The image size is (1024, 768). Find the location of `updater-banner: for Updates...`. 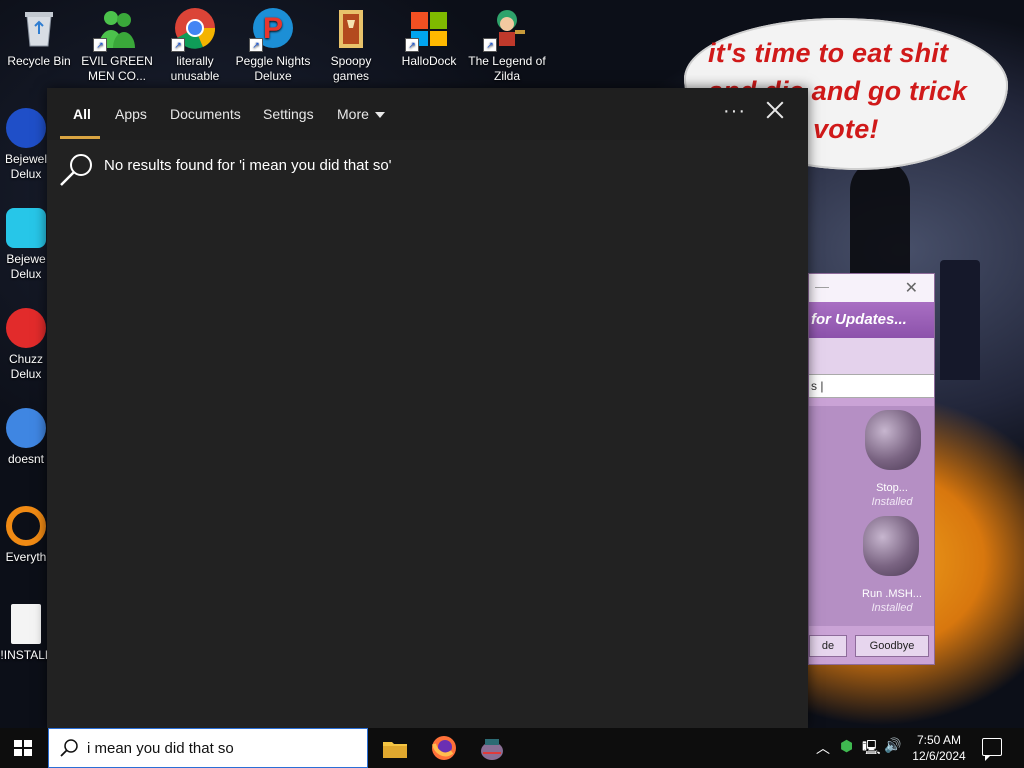

updater-banner: for Updates... is located at coordinates (871, 320).